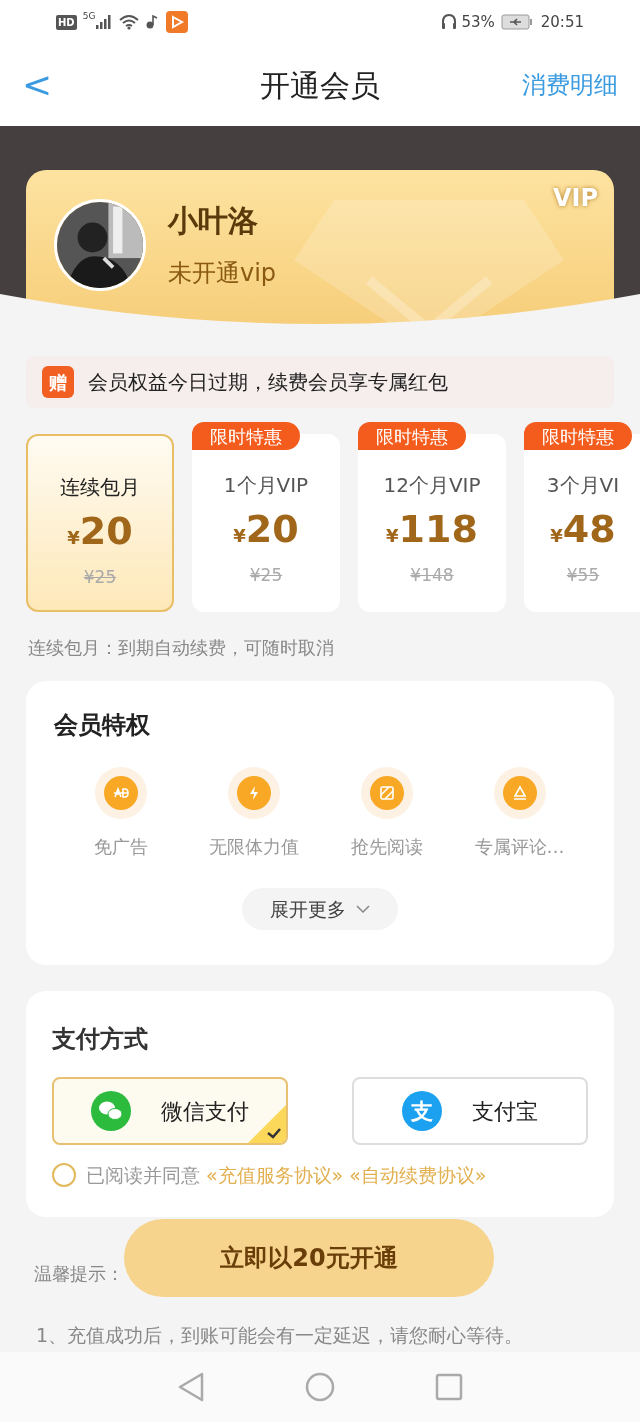 The width and height of the screenshot is (640, 1422). I want to click on chat-bubbles-icon, so click(111, 1111).